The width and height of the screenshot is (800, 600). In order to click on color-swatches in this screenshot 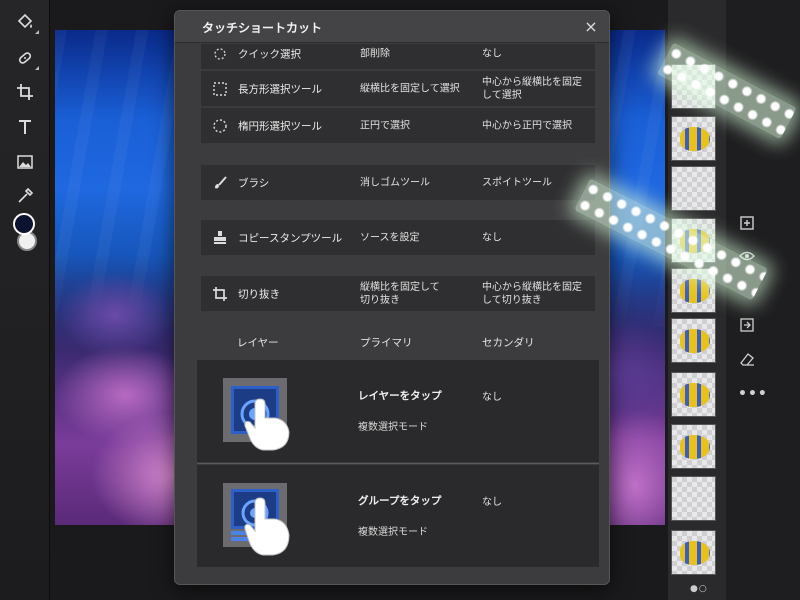, I will do `click(26, 234)`.